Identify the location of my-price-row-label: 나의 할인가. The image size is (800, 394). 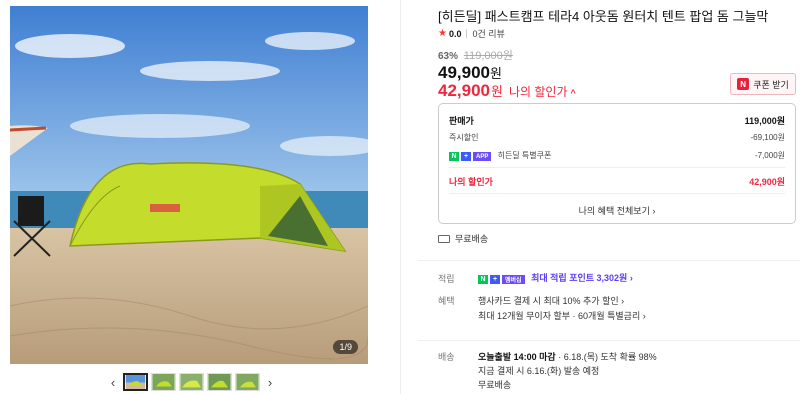
(471, 182).